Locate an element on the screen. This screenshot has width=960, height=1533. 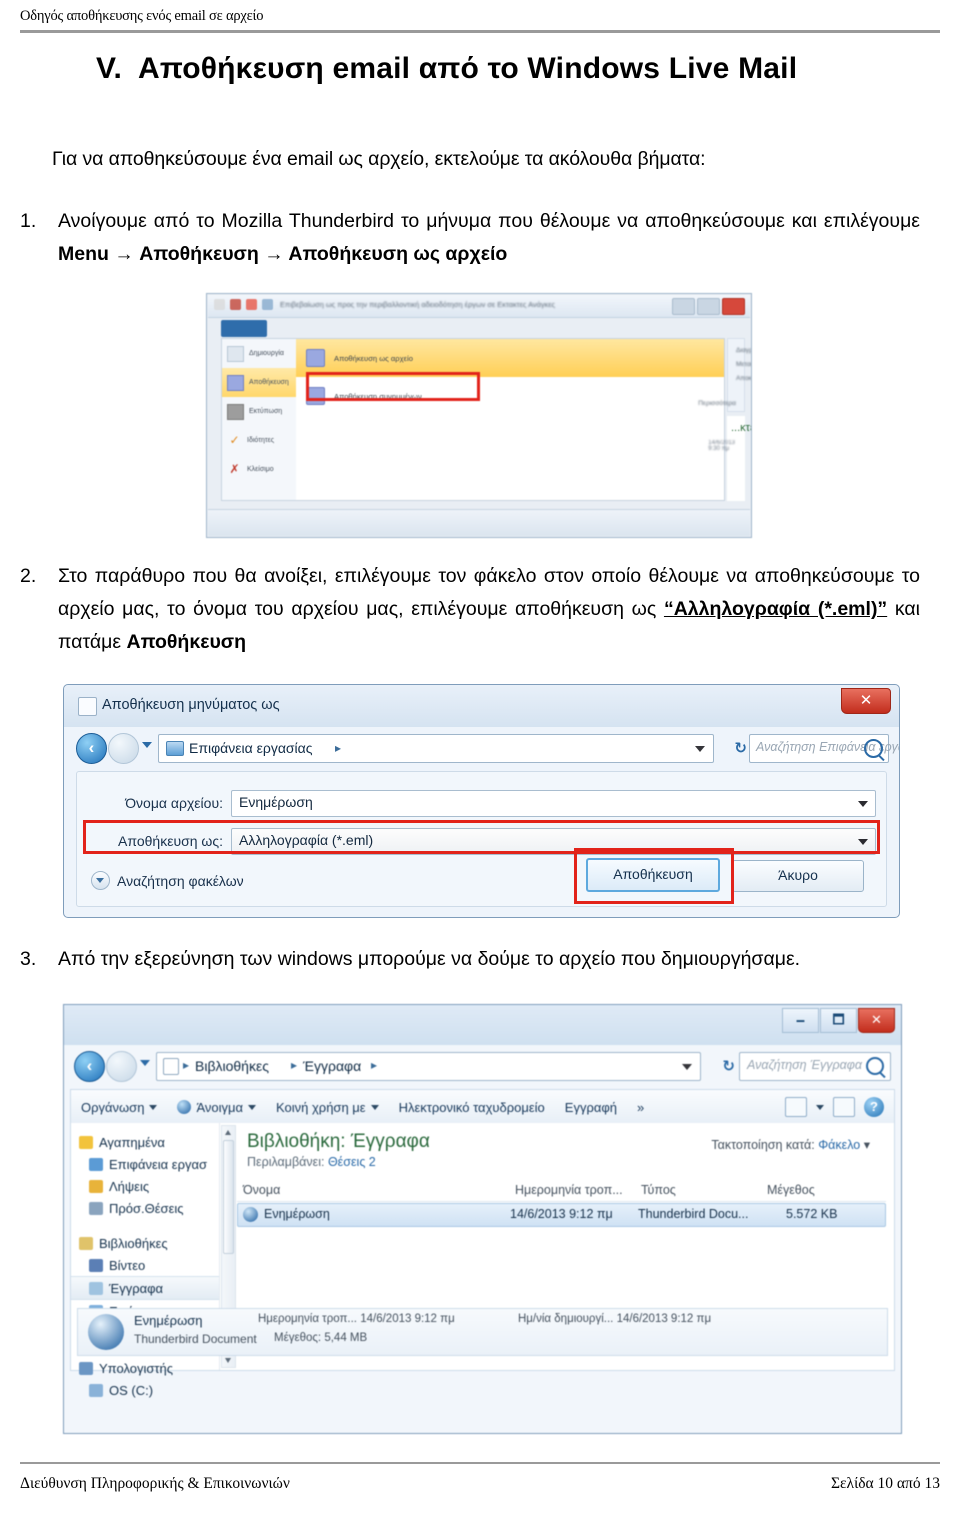
maximize-icon: 🗖 is located at coordinates (838, 1020).